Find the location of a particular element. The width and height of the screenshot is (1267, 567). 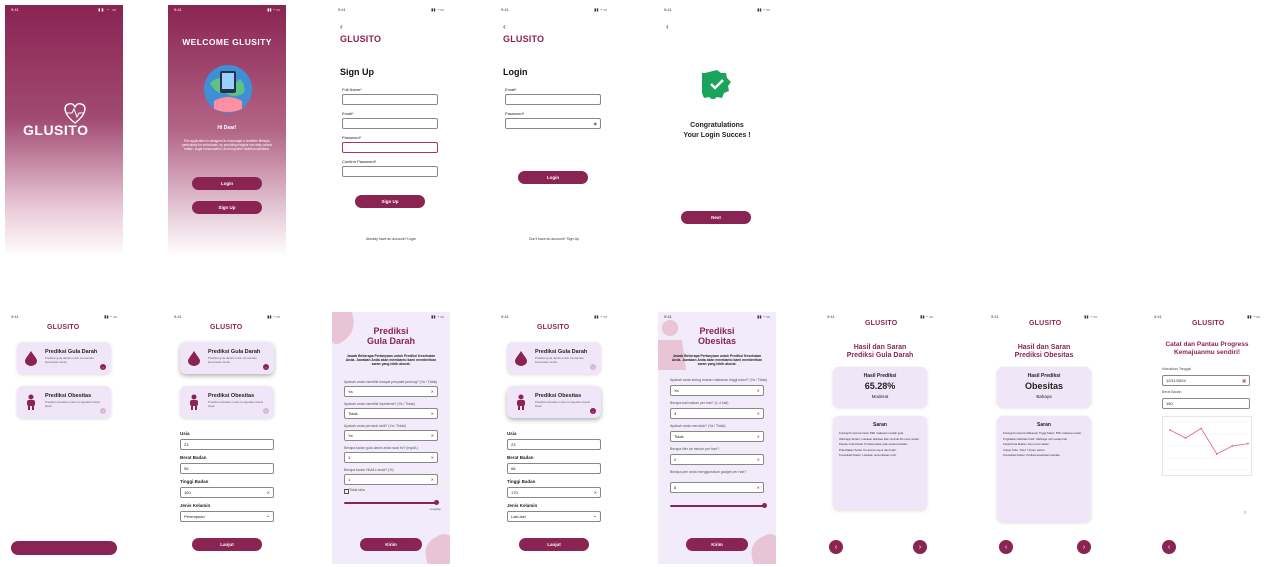

berat-input: 68 is located at coordinates (554, 468).